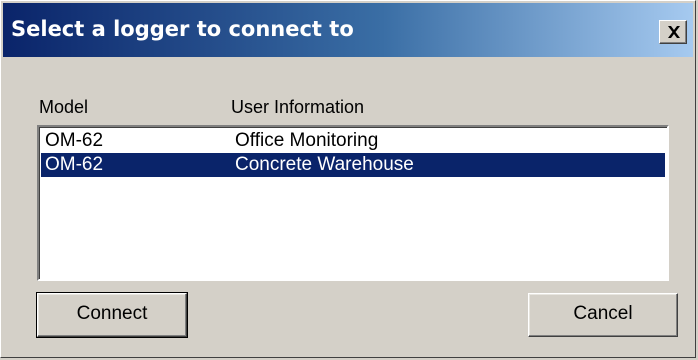 This screenshot has width=698, height=360. I want to click on list-row-selected: OM-62 Concrete Warehouse, so click(353, 165).